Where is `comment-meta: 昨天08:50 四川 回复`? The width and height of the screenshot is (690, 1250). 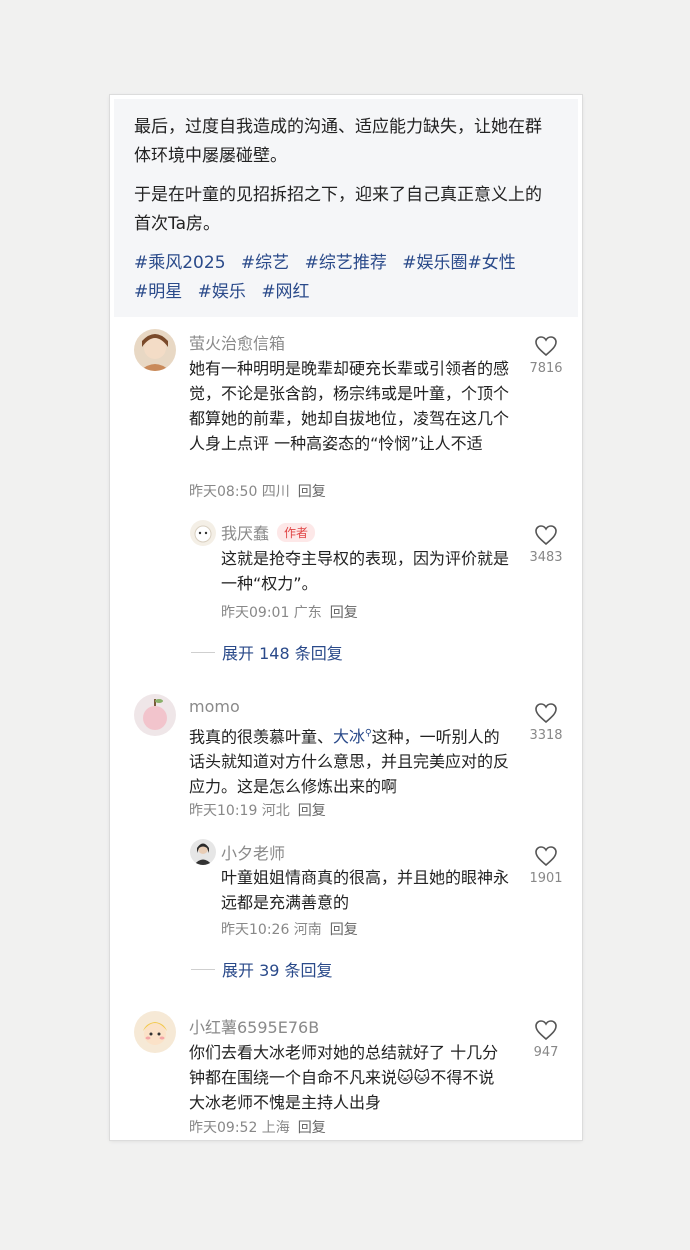
comment-meta: 昨天08:50 四川 回复 is located at coordinates (257, 491).